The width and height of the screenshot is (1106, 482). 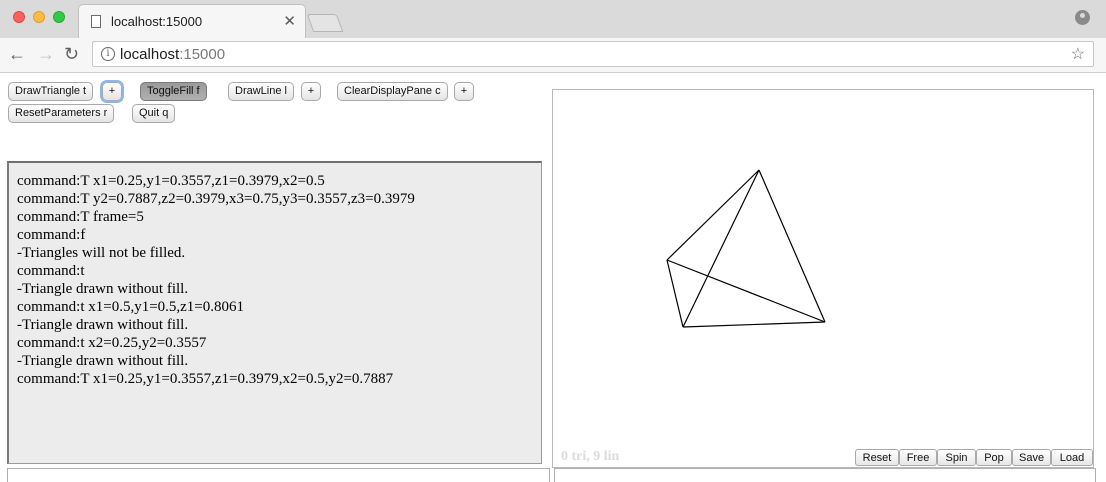 I want to click on browser-toolbar: ← → ↻ i localhost:15000 ☆, so click(x=553, y=55).